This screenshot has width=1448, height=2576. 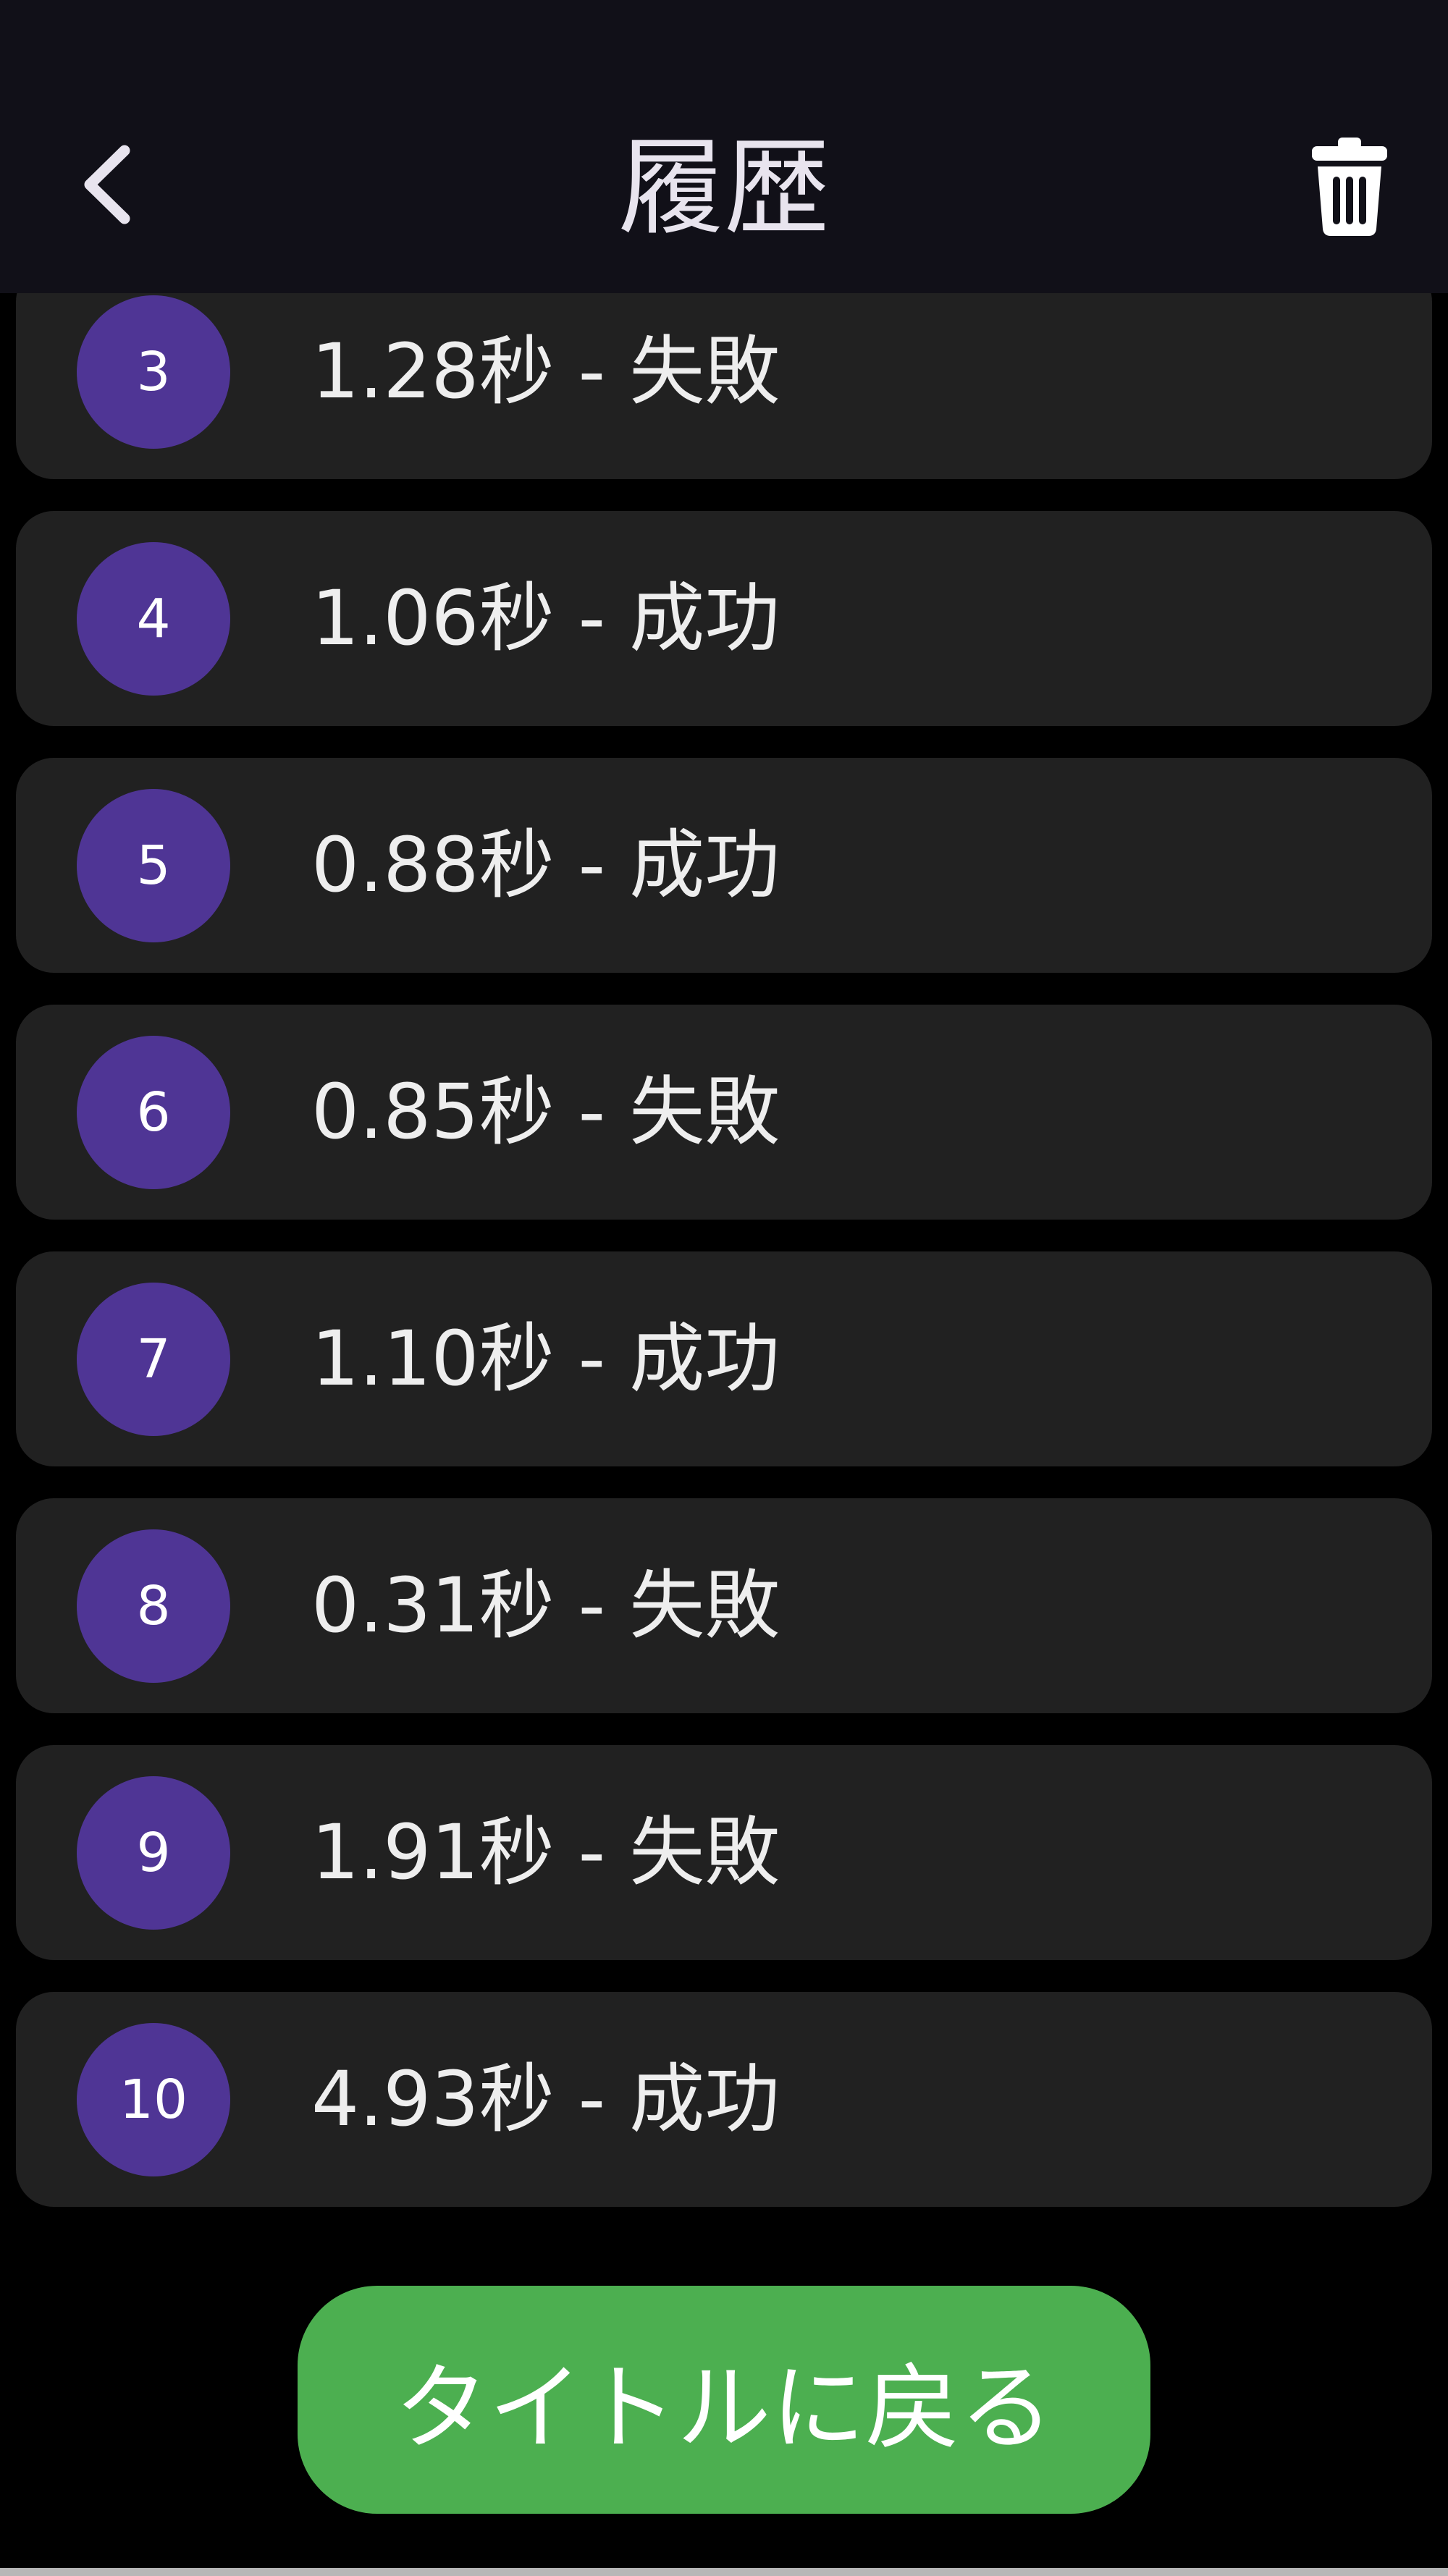 I want to click on history-item-7: 7 1.10秒 - 成功, so click(x=724, y=1358).